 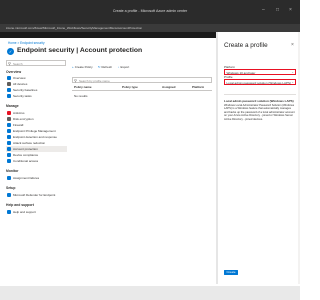 What do you see at coordinates (24, 212) in the screenshot?
I see `sidebar-item-label: Help and support` at bounding box center [24, 212].